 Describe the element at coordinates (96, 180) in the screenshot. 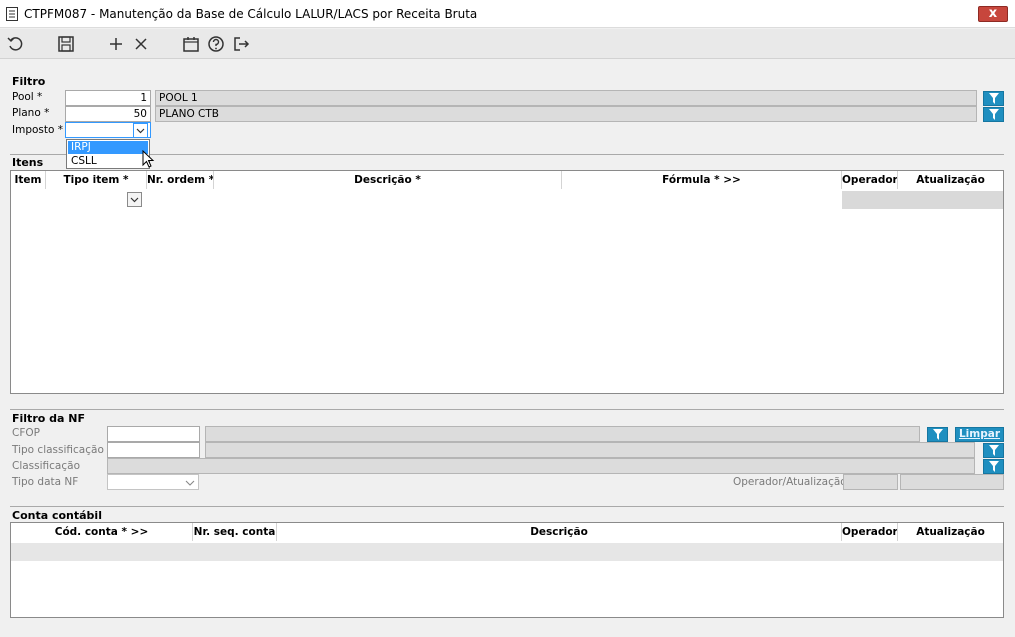

I see `itens-col-tipo-item: Tipo item *` at that location.